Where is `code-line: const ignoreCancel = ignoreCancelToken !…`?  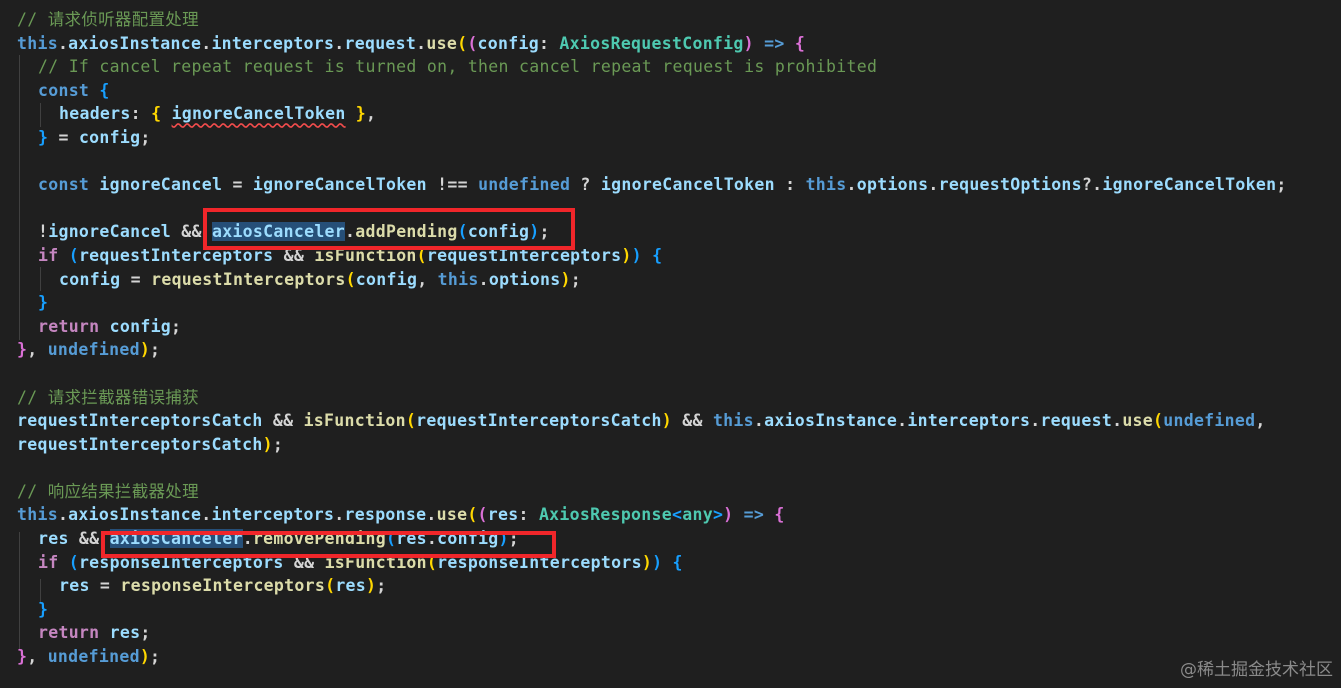 code-line: const ignoreCancel = ignoreCancelToken !… is located at coordinates (662, 185).